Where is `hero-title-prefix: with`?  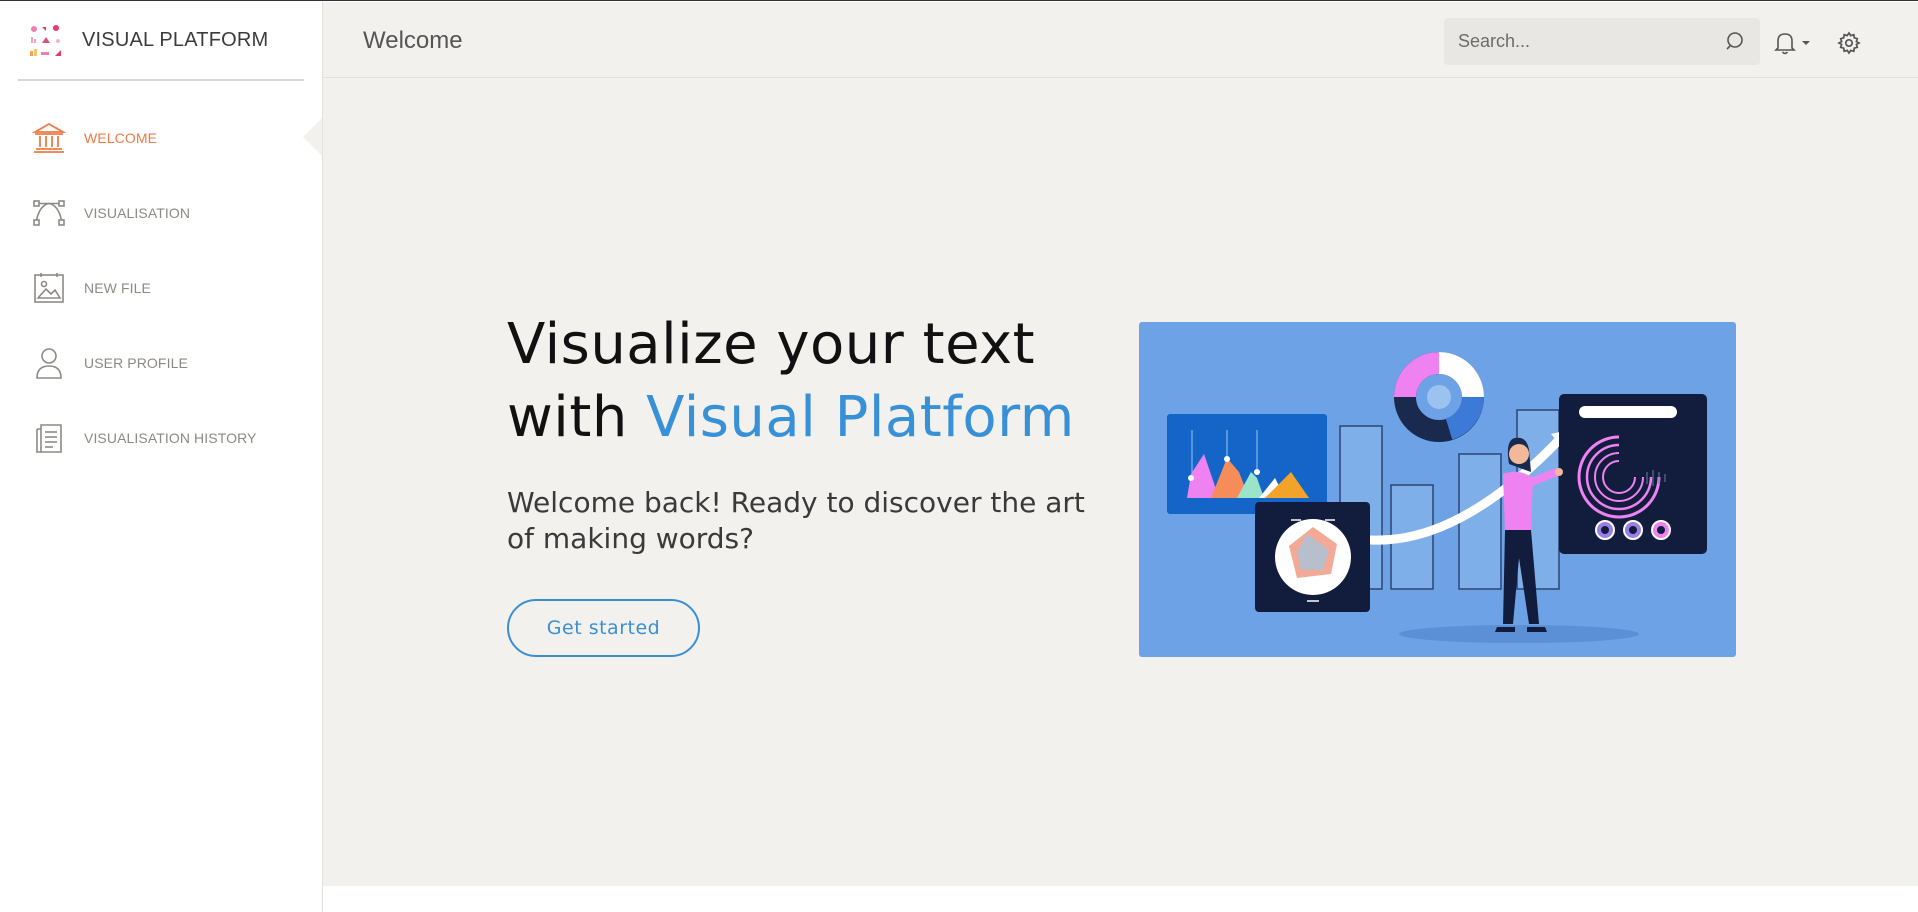
hero-title-prefix: with is located at coordinates (577, 417).